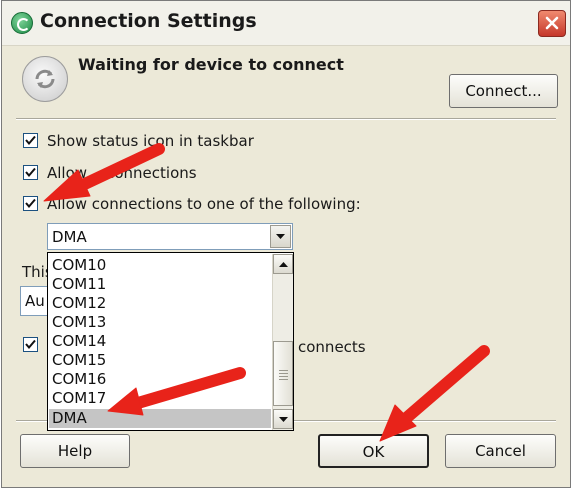 Image resolution: width=572 pixels, height=489 pixels. Describe the element at coordinates (150, 141) in the screenshot. I see `show-status-icon-label: Show status icon in taskbar` at that location.